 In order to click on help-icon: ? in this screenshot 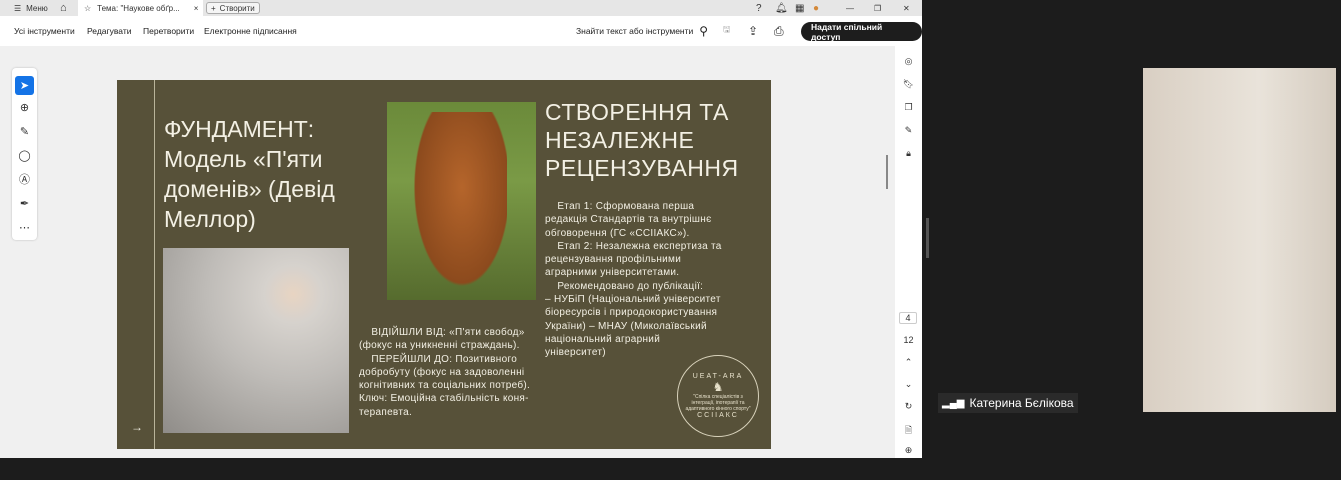, I will do `click(759, 8)`.